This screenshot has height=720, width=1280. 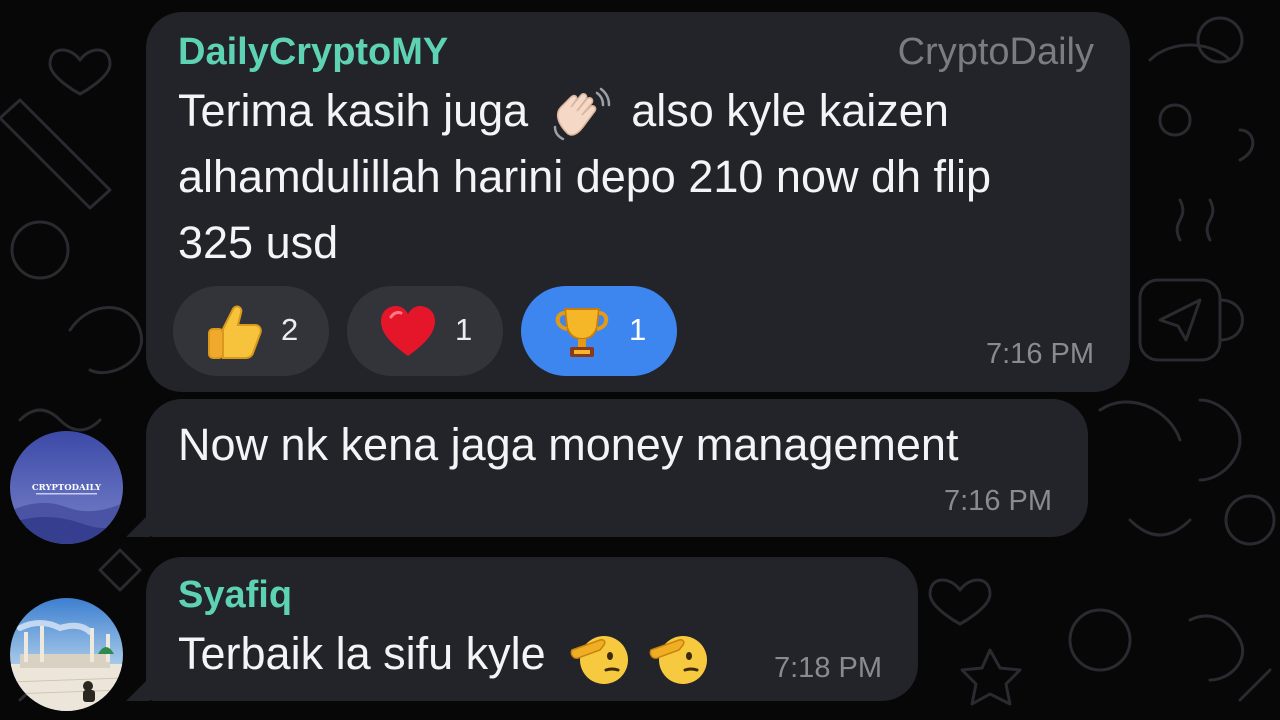 What do you see at coordinates (582, 332) in the screenshot?
I see `trophy-emoji` at bounding box center [582, 332].